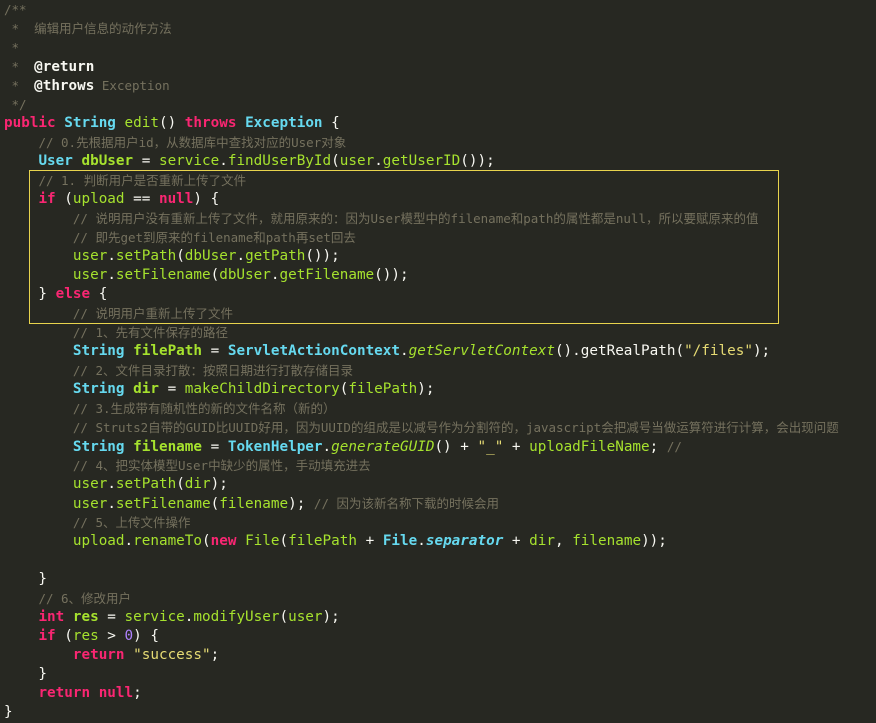  What do you see at coordinates (141, 199) in the screenshot?
I see `code-token: ==` at bounding box center [141, 199].